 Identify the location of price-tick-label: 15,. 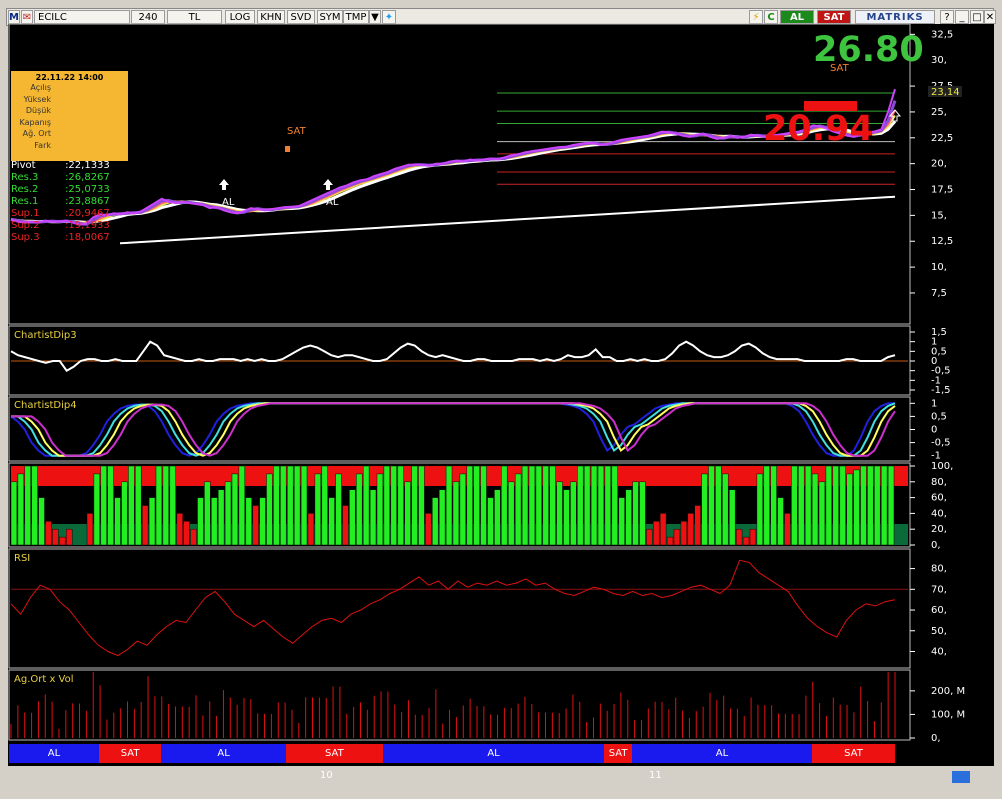
(939, 215).